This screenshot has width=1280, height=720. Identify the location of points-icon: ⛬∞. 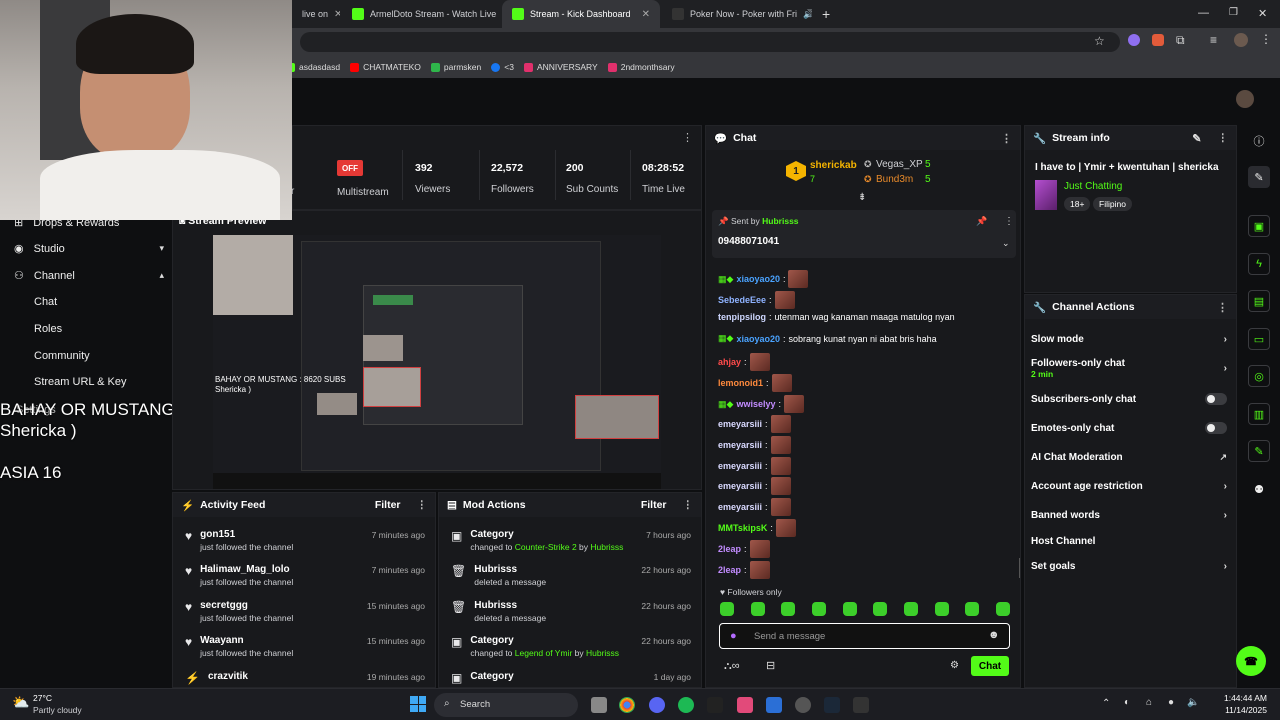
(732, 666).